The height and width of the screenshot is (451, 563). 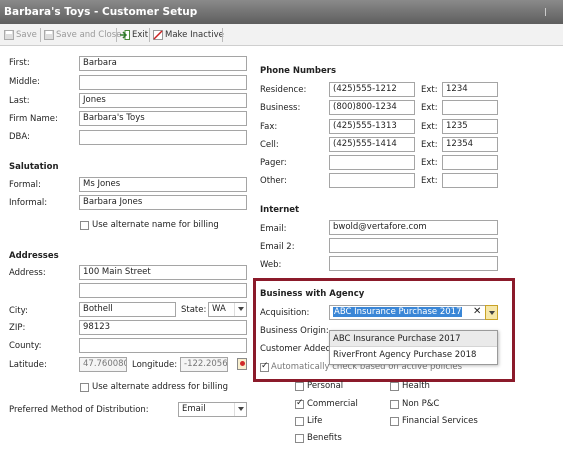 What do you see at coordinates (470, 180) in the screenshot?
I see `other-ext-input` at bounding box center [470, 180].